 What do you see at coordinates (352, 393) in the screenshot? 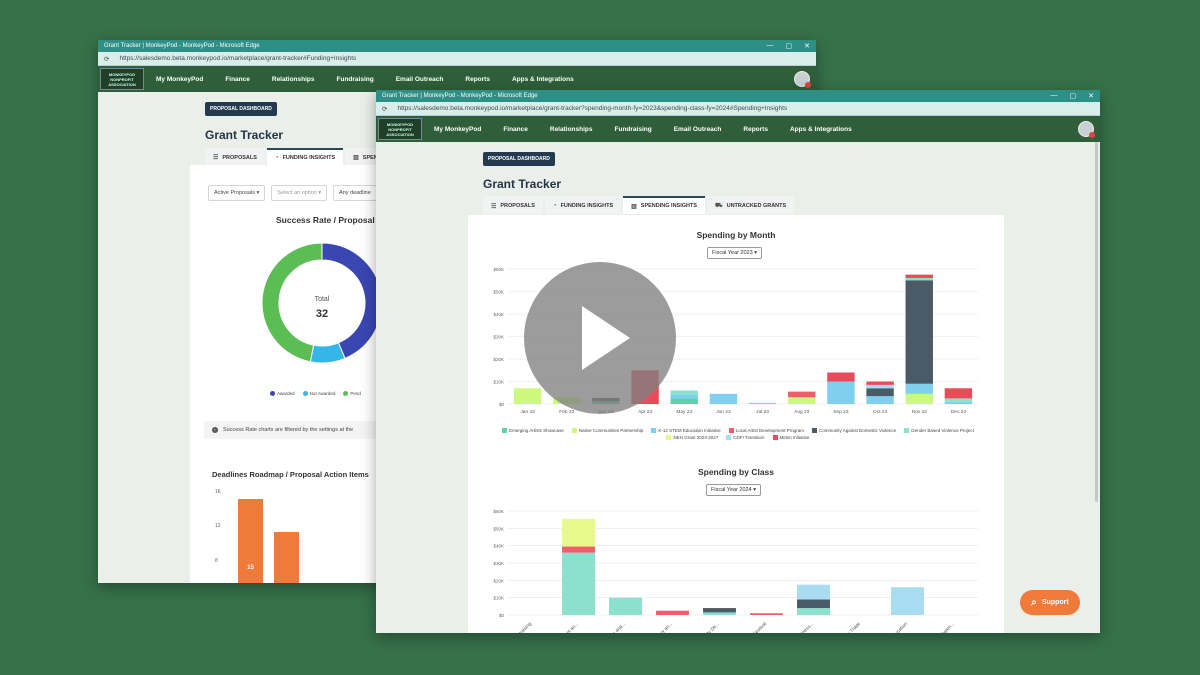
I see `legend-pending: Pend` at bounding box center [352, 393].